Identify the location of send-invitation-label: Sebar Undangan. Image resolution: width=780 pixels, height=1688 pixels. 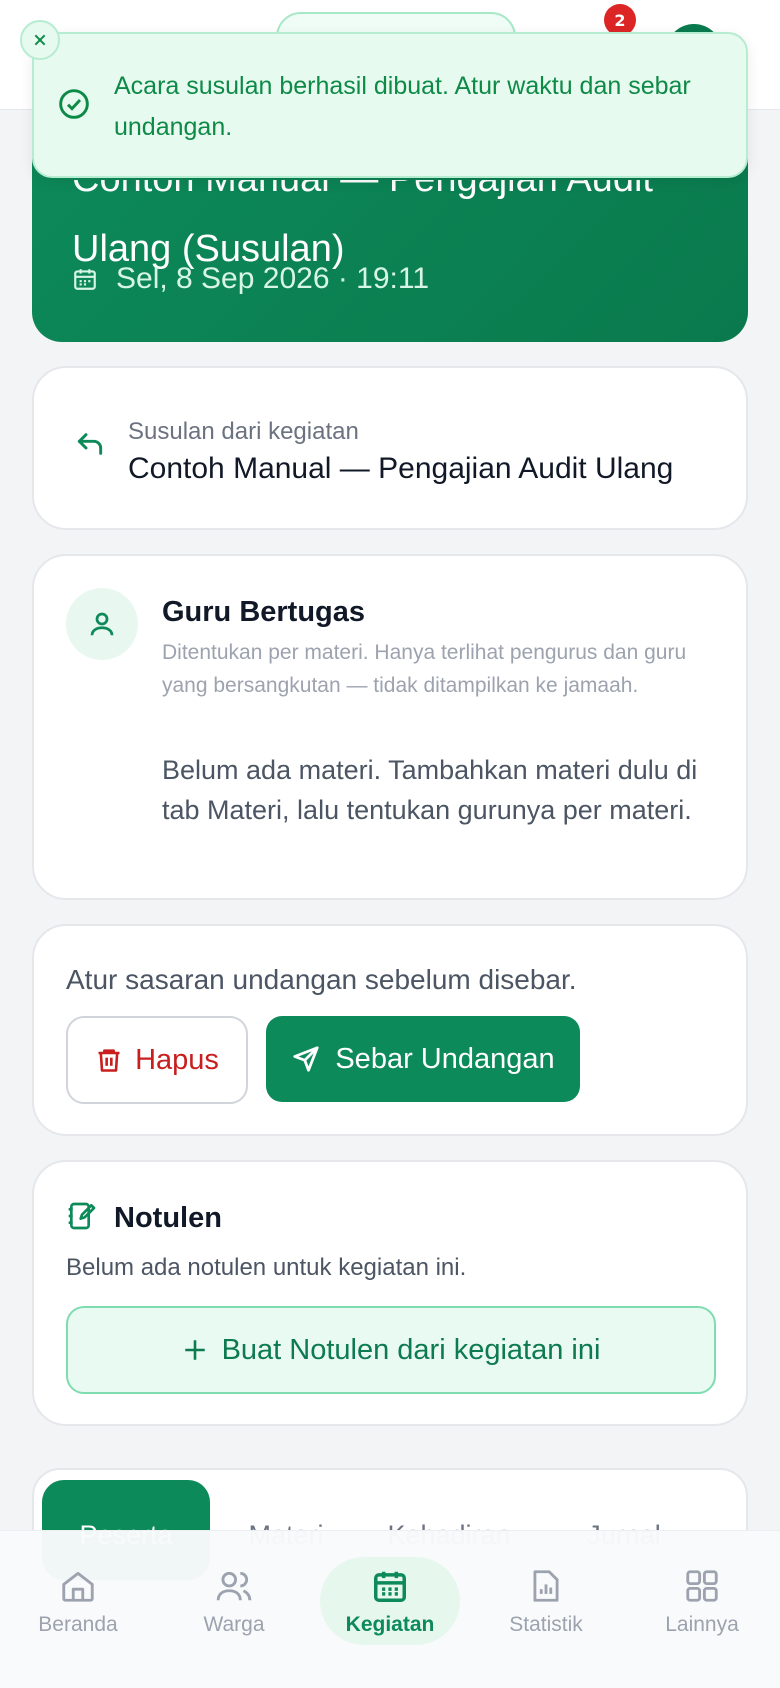
(445, 1058).